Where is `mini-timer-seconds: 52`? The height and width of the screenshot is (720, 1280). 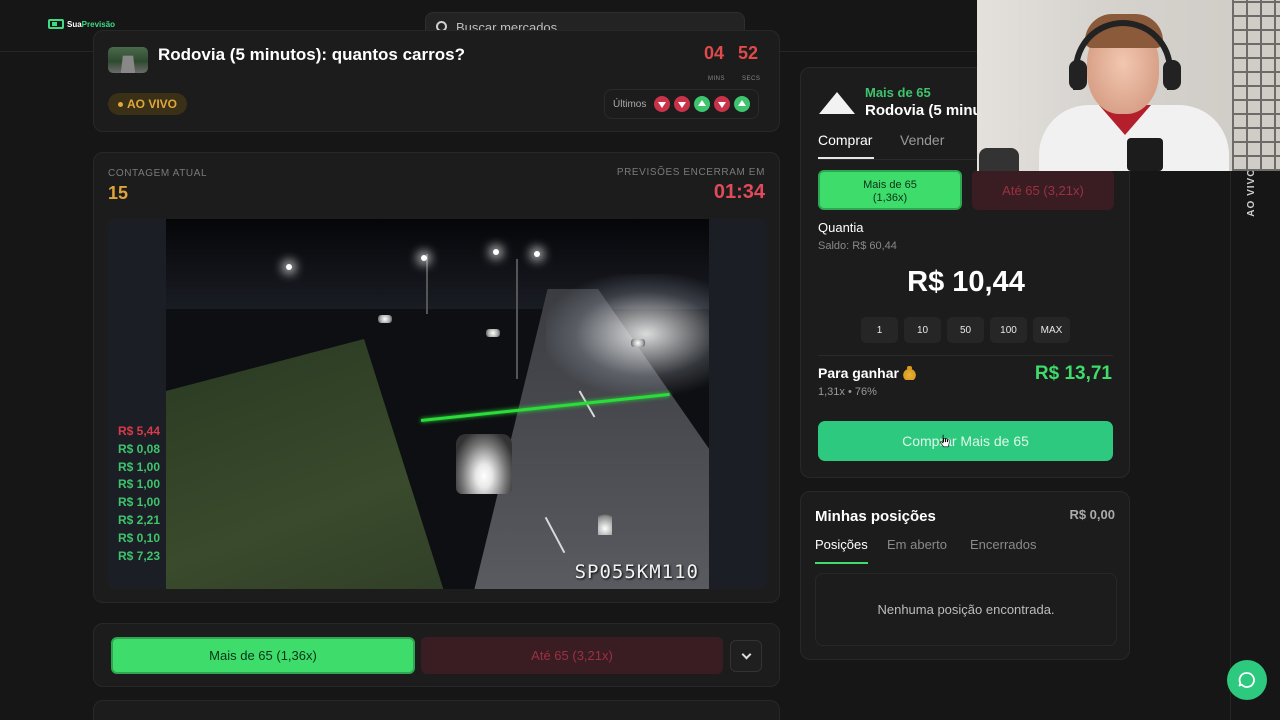 mini-timer-seconds: 52 is located at coordinates (748, 53).